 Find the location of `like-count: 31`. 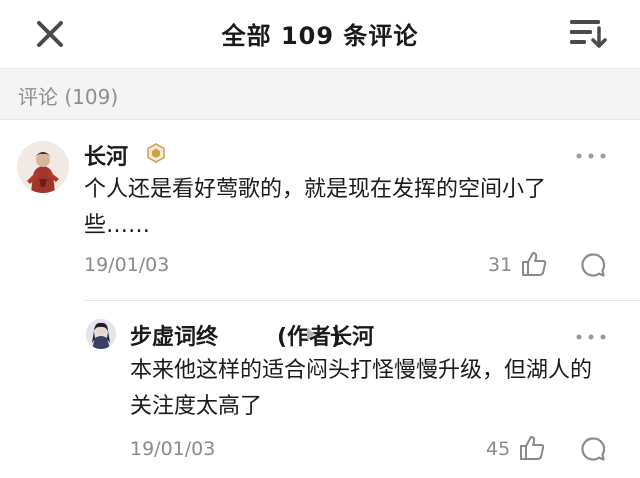

like-count: 31 is located at coordinates (500, 265).